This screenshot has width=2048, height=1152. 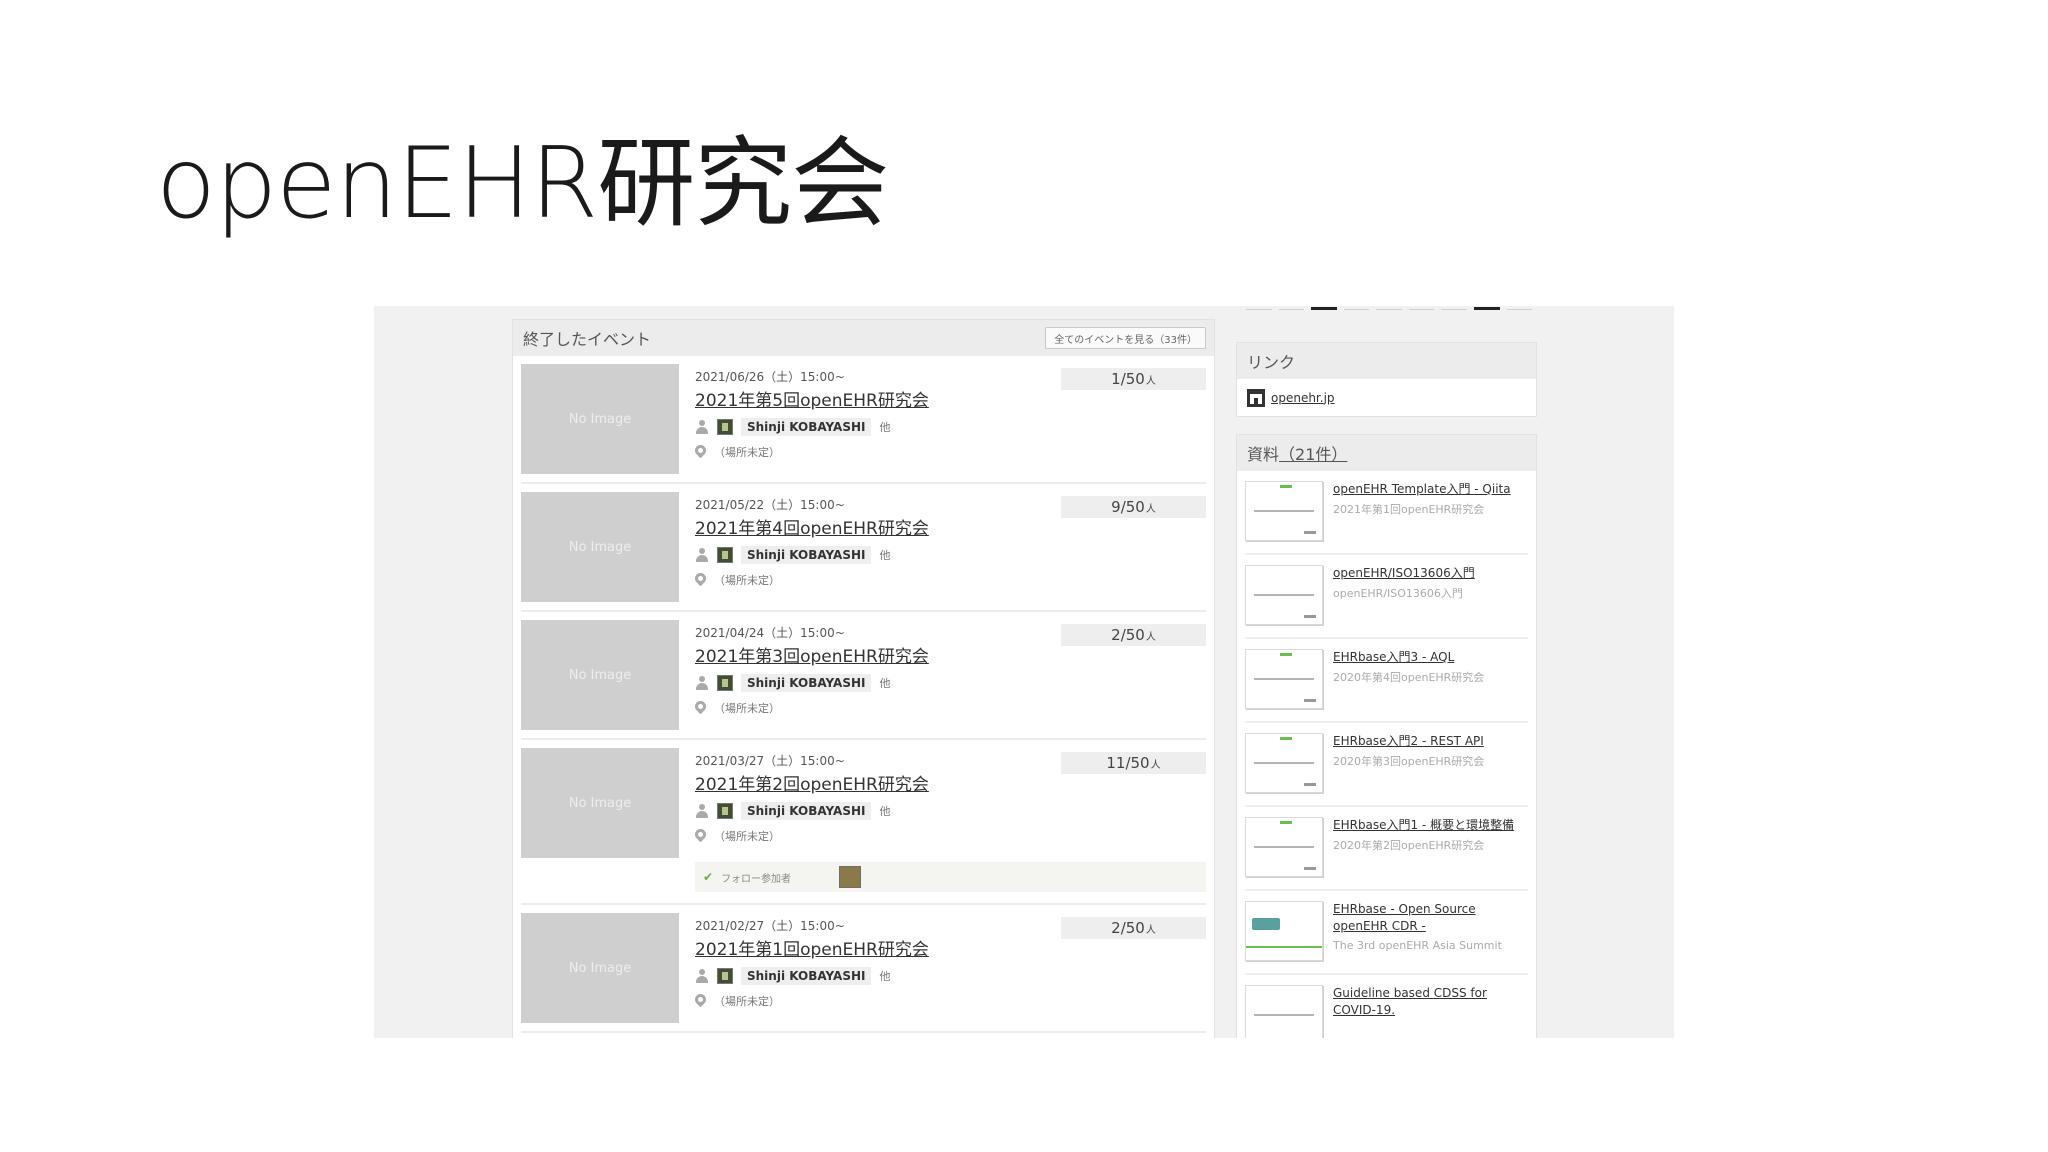 I want to click on material-title-link: EHRbase - Open Source openEHR CDR -, so click(x=1433, y=918).